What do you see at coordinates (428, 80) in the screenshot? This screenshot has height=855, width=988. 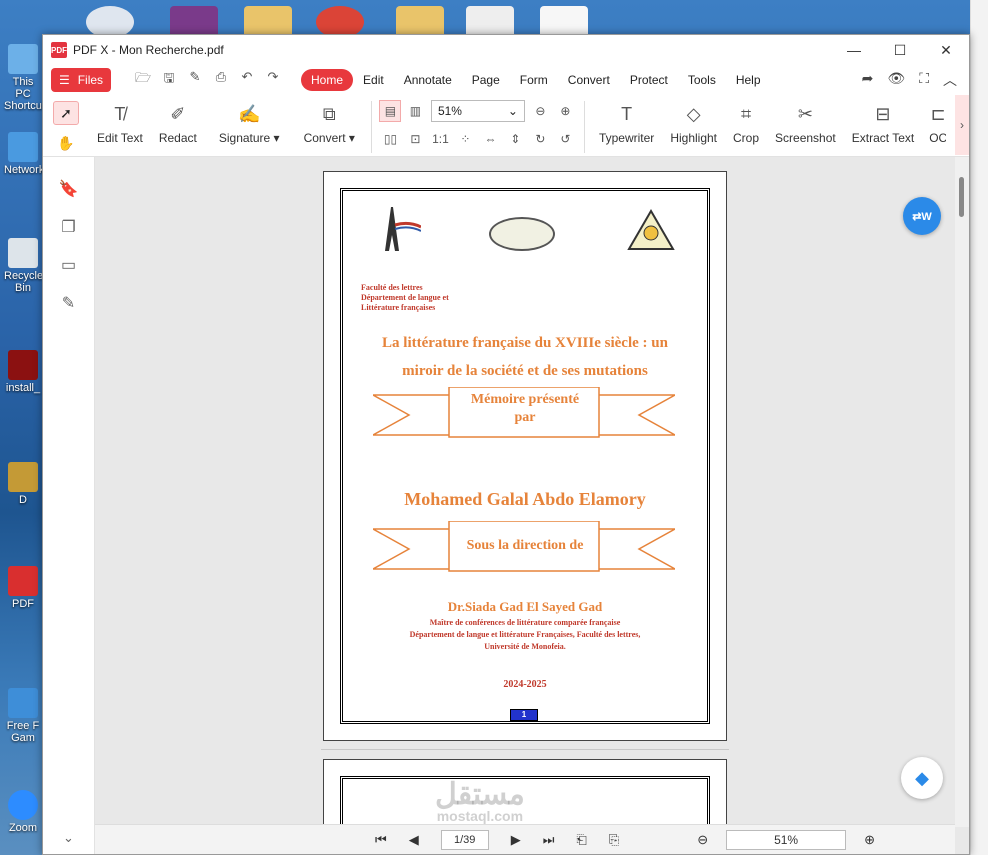 I see `menu-annotate: Annotate` at bounding box center [428, 80].